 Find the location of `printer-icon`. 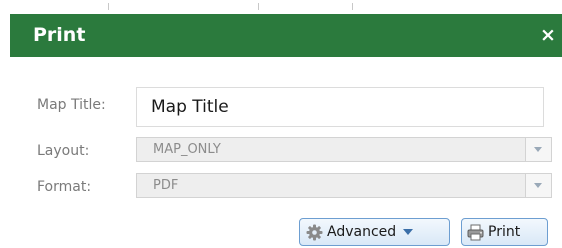

printer-icon is located at coordinates (475, 232).